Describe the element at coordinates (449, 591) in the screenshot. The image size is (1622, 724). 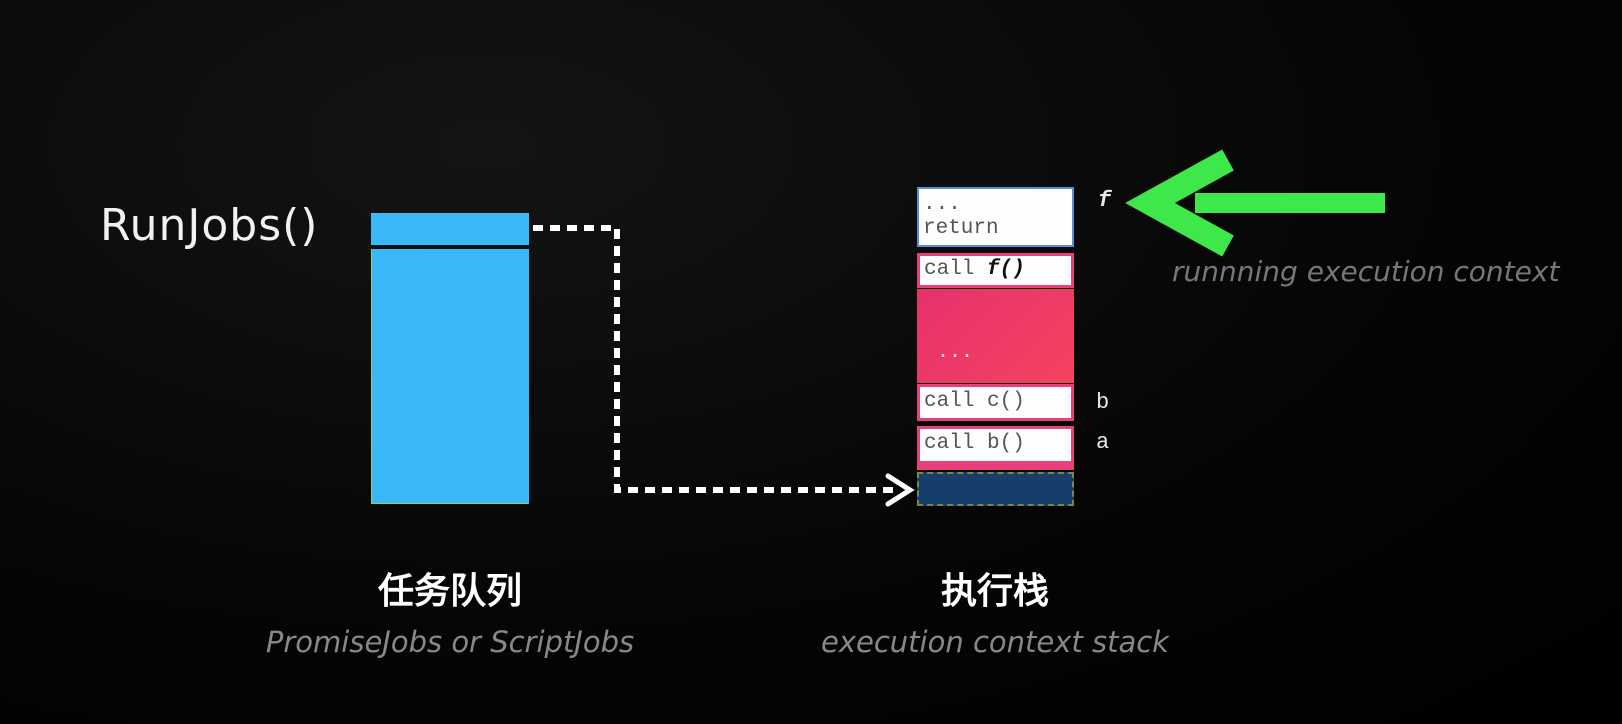
I see `task-queue-title: 任务队列` at that location.